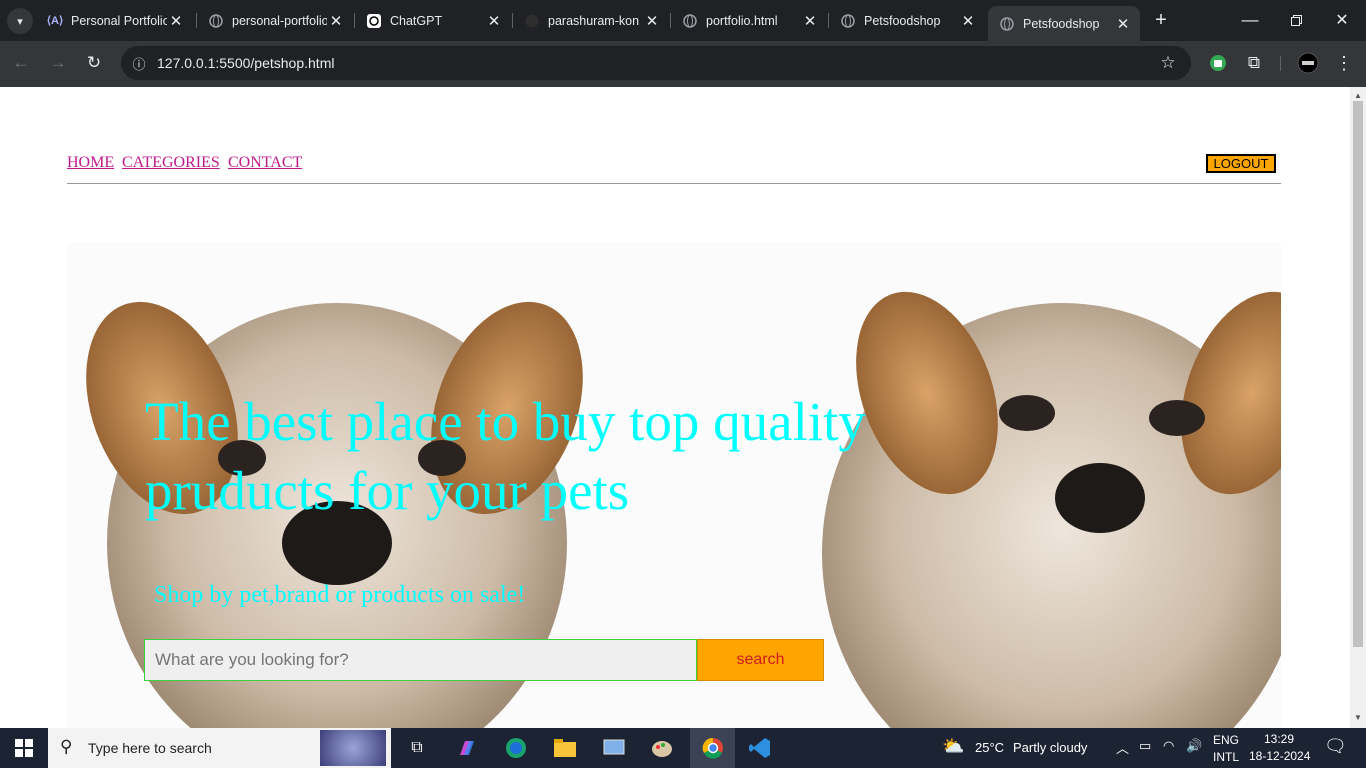 The image size is (1366, 768). What do you see at coordinates (1122, 747) in the screenshot?
I see `show-hidden-icons-icon: ︿` at bounding box center [1122, 747].